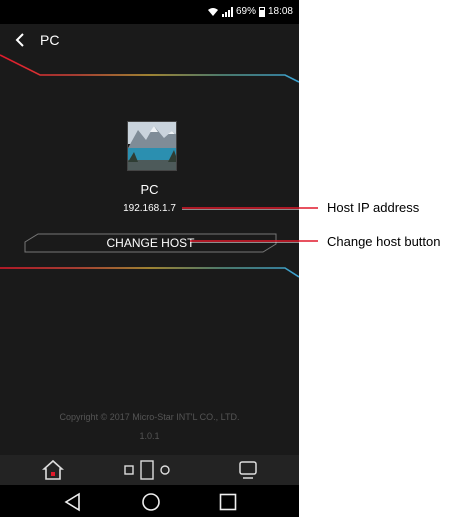 The image size is (467, 517). What do you see at coordinates (250, 225) in the screenshot?
I see `callout-lines` at bounding box center [250, 225].